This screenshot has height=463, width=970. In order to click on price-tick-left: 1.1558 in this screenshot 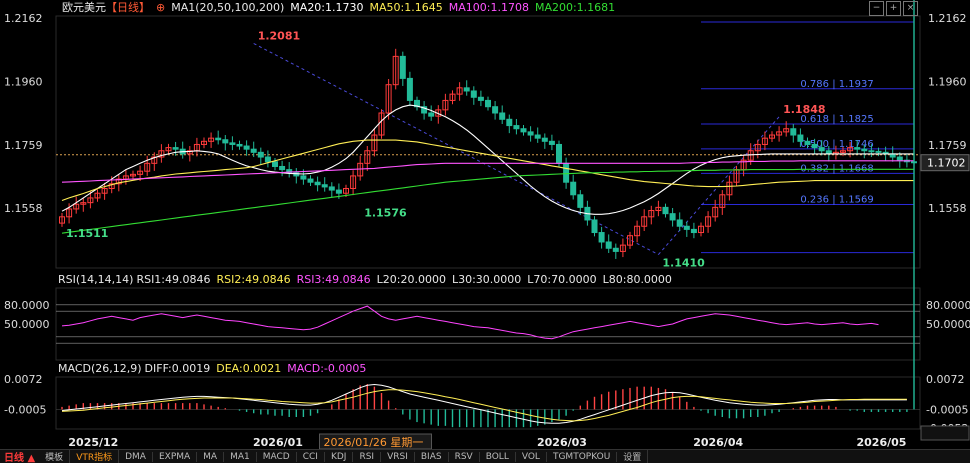, I will do `click(23, 208)`.